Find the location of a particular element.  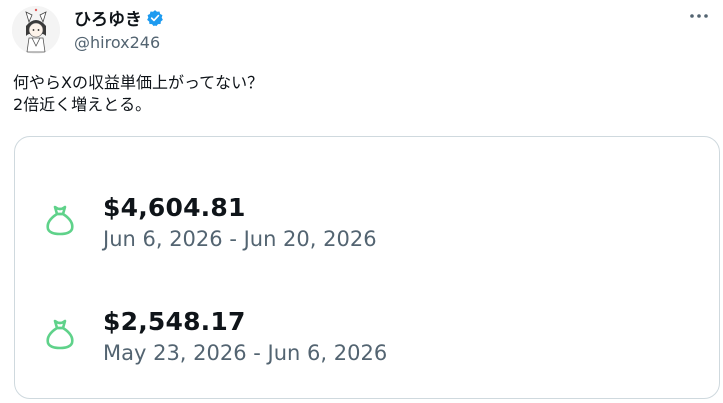

earning-amount: $2,548.17 is located at coordinates (174, 321).